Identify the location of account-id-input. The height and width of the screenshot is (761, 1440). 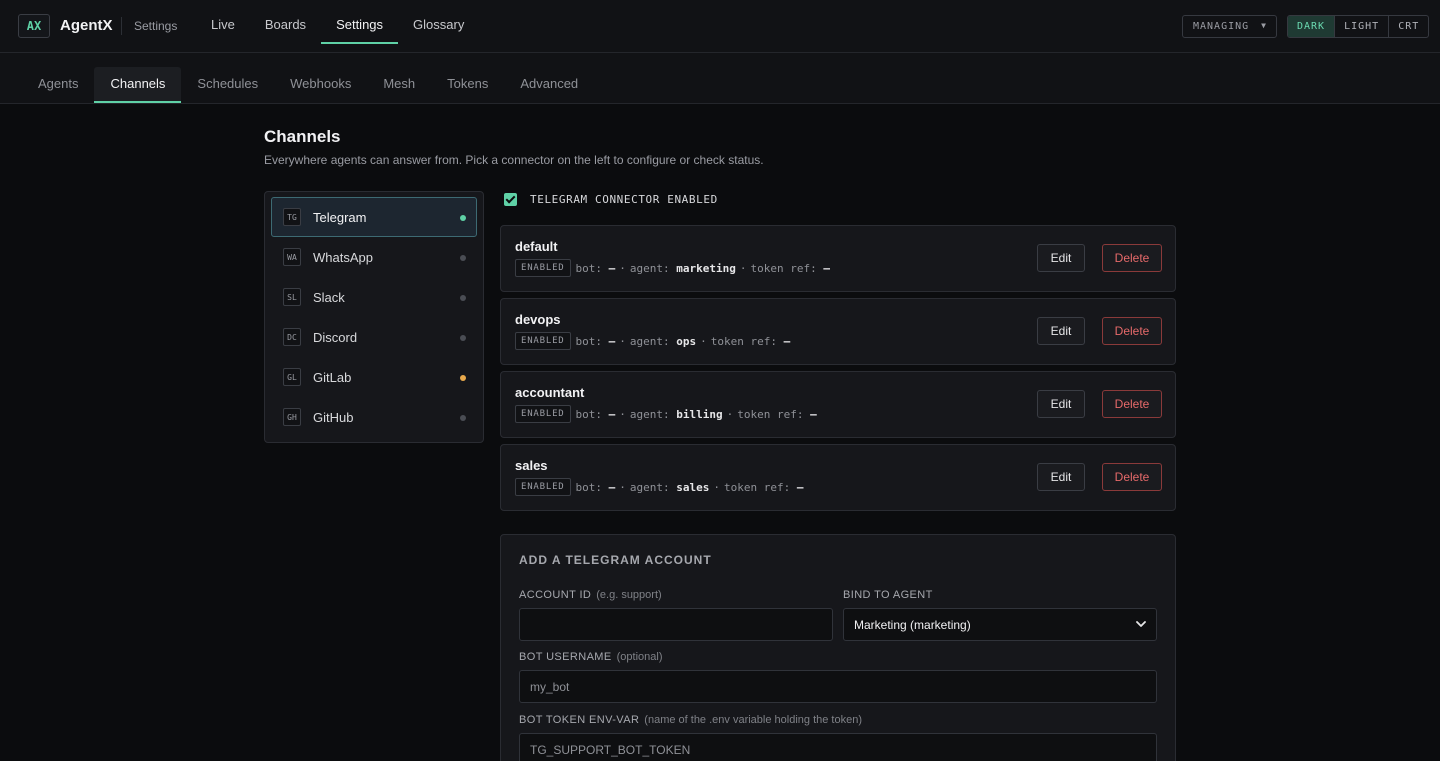
(676, 624).